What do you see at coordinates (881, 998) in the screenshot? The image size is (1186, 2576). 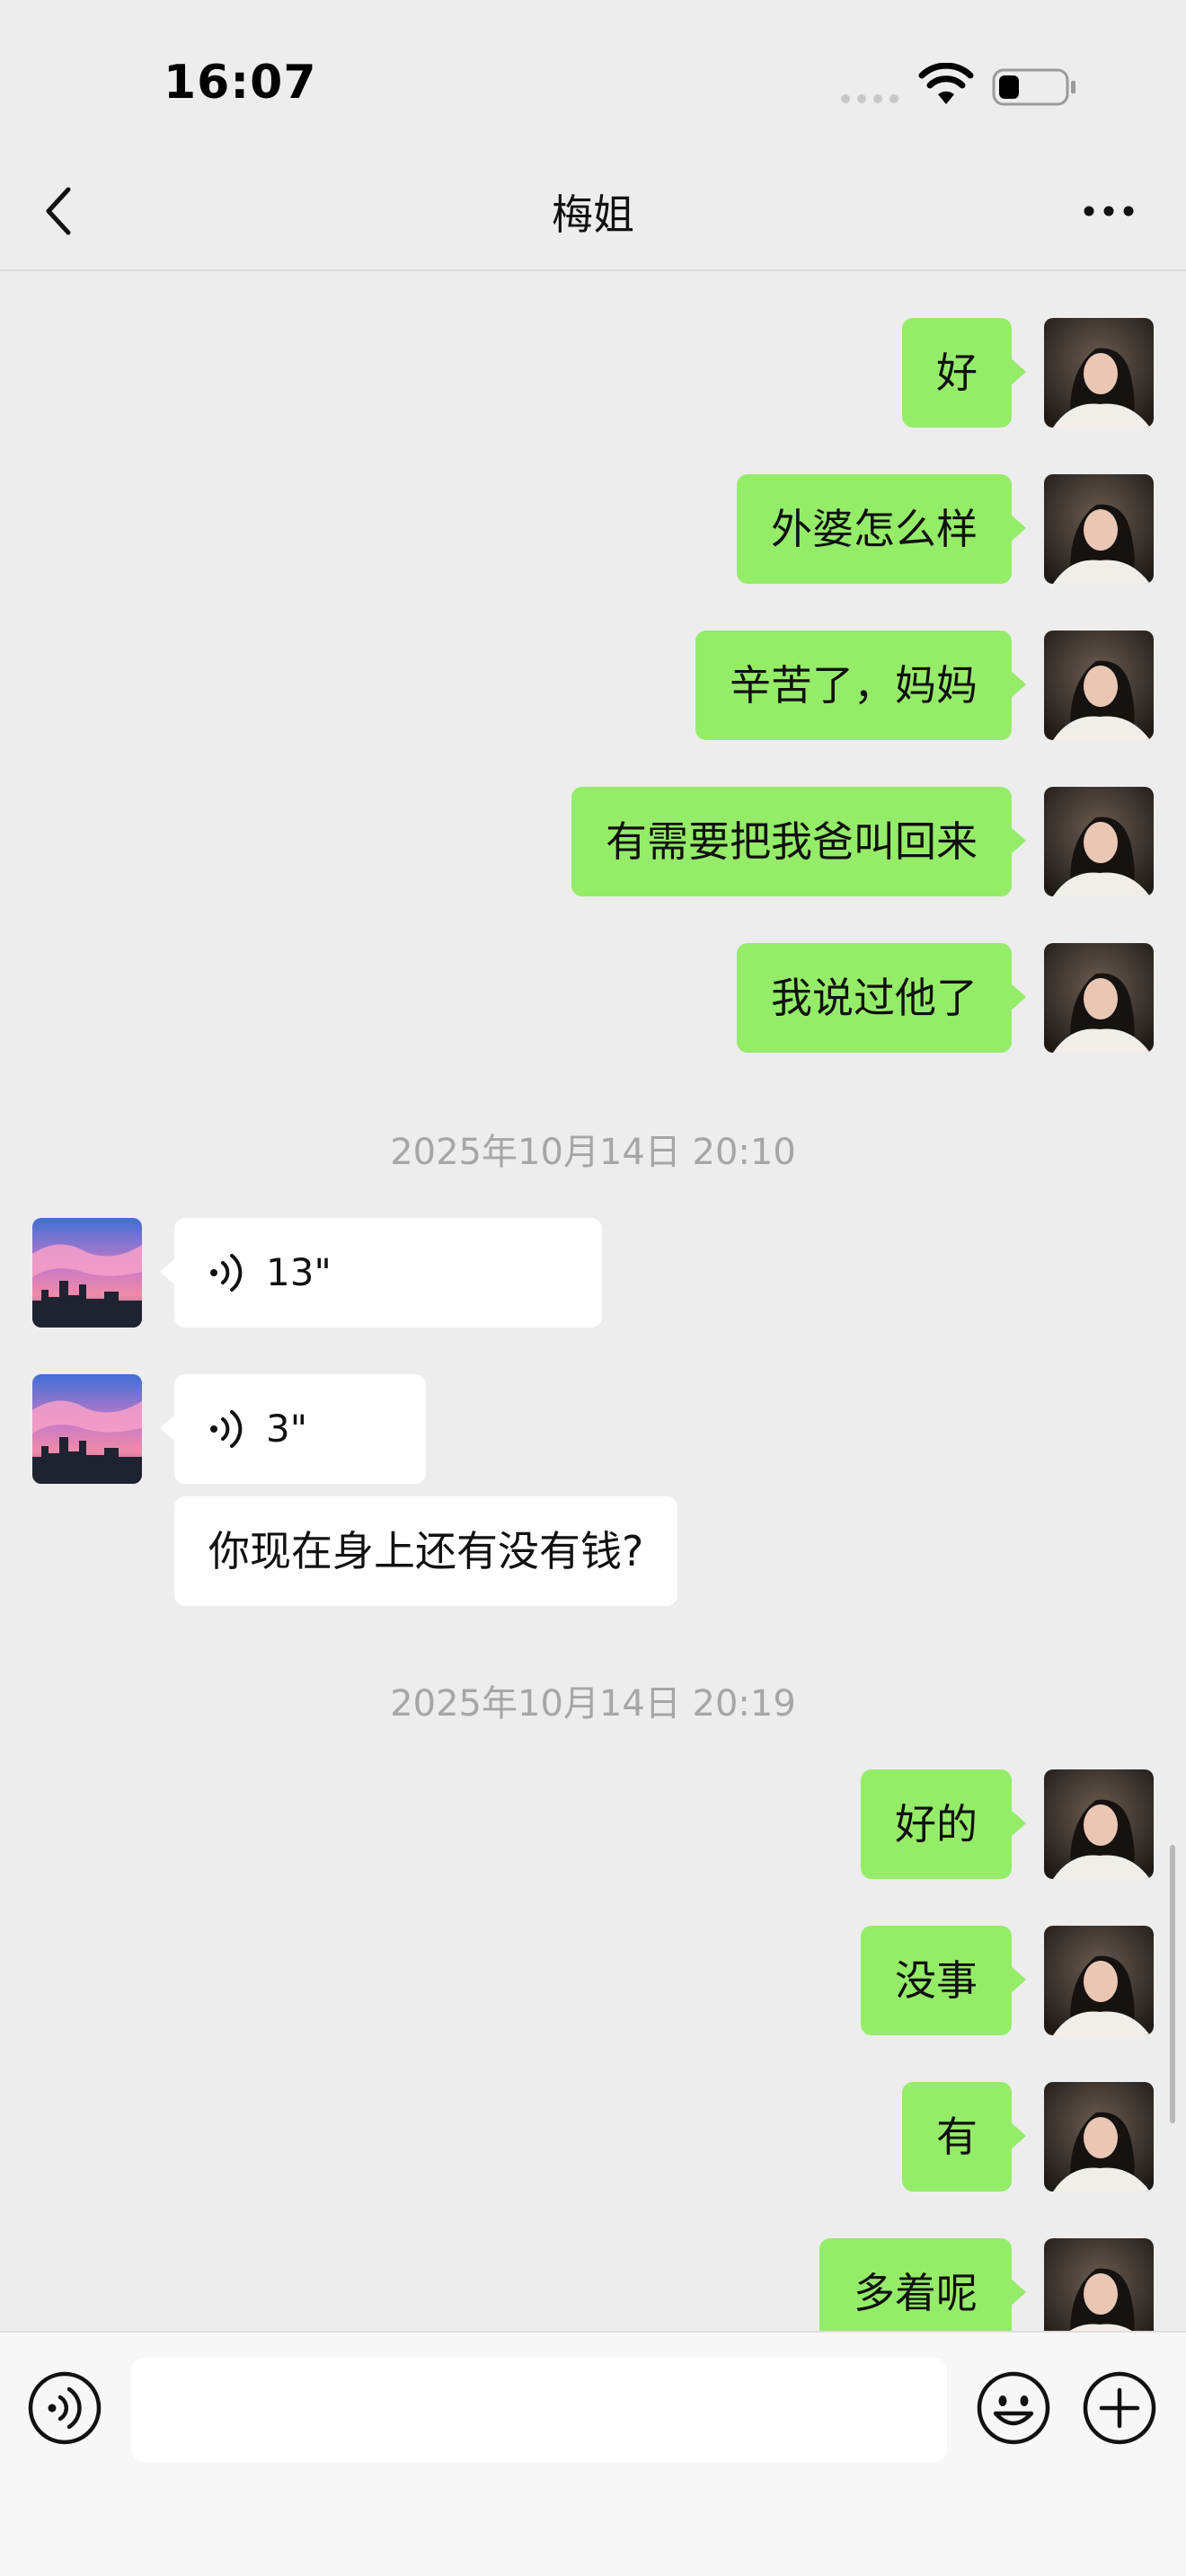 I see `message-bubble-outgoing: 我说过他了` at bounding box center [881, 998].